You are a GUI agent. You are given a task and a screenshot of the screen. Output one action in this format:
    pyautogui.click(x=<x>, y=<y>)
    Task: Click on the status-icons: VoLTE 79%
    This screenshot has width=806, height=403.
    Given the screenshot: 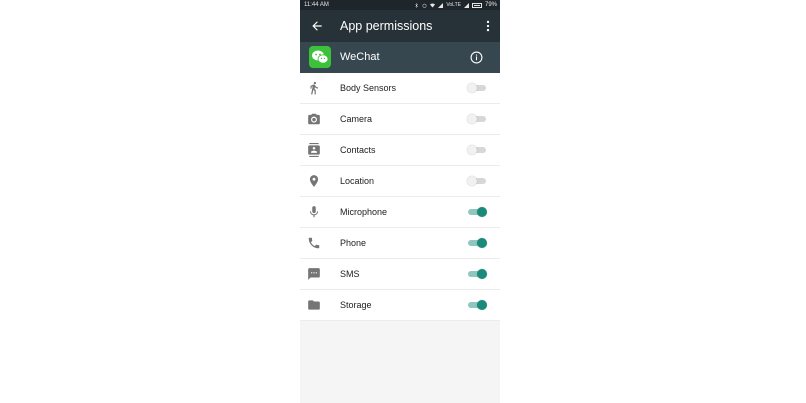 What is the action you would take?
    pyautogui.click(x=455, y=5)
    